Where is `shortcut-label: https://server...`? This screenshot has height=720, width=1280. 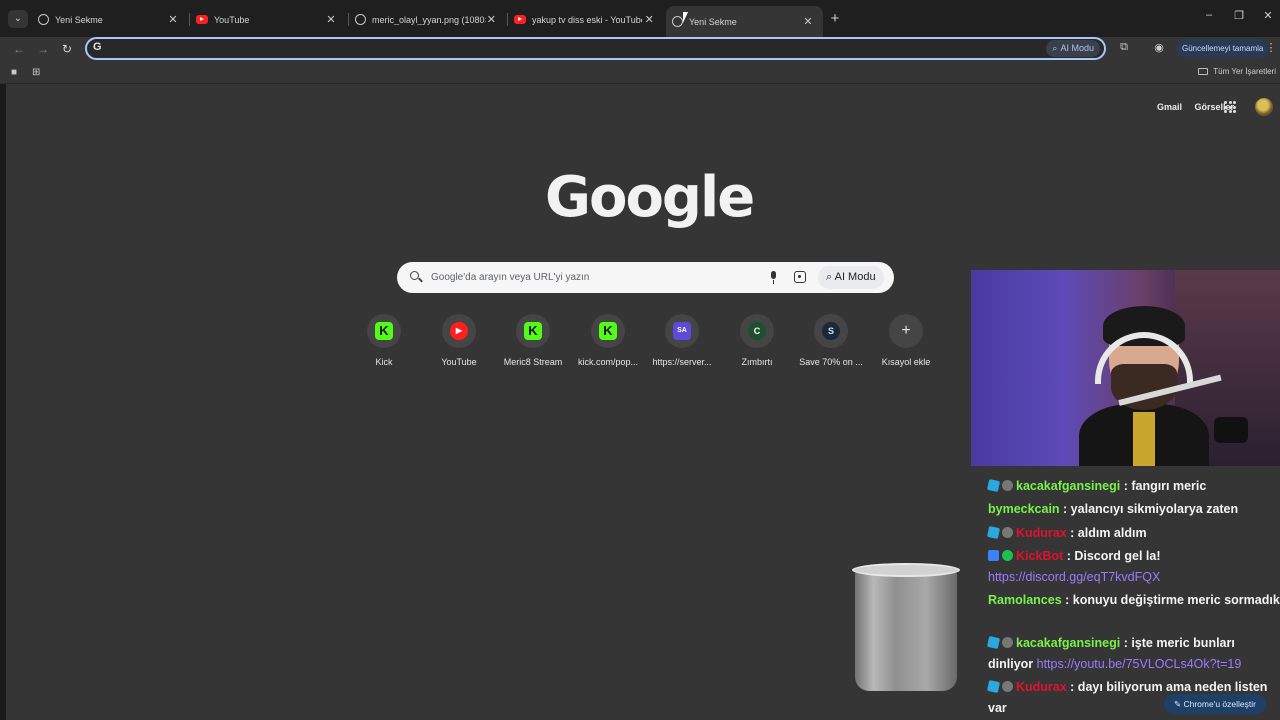 shortcut-label: https://server... is located at coordinates (682, 362).